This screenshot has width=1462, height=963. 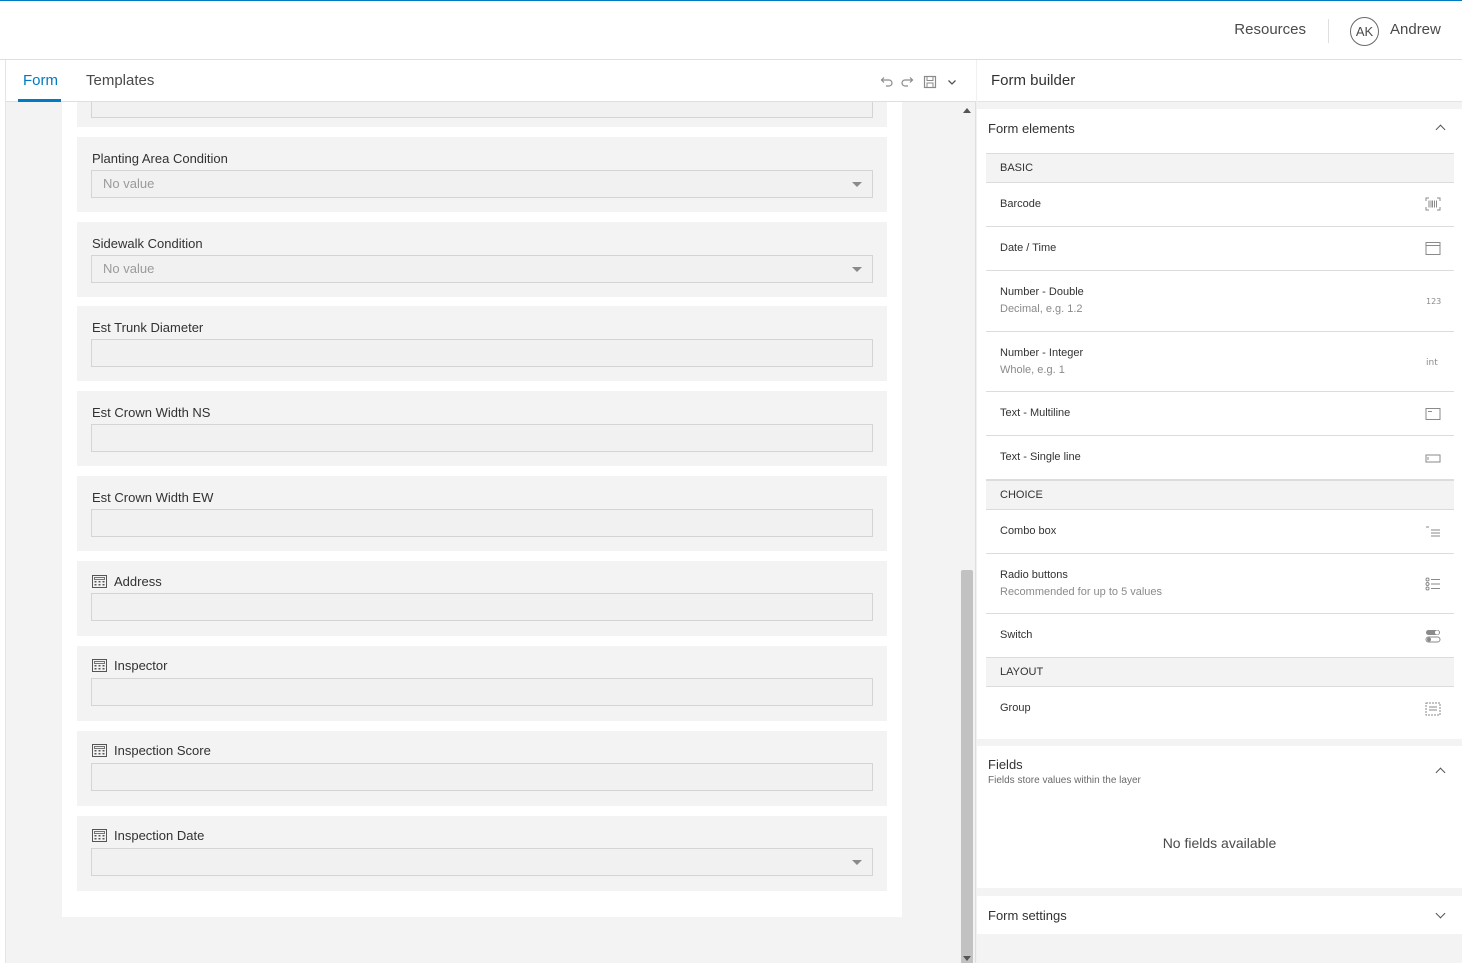 I want to click on user-name: Andrew, so click(x=1415, y=29).